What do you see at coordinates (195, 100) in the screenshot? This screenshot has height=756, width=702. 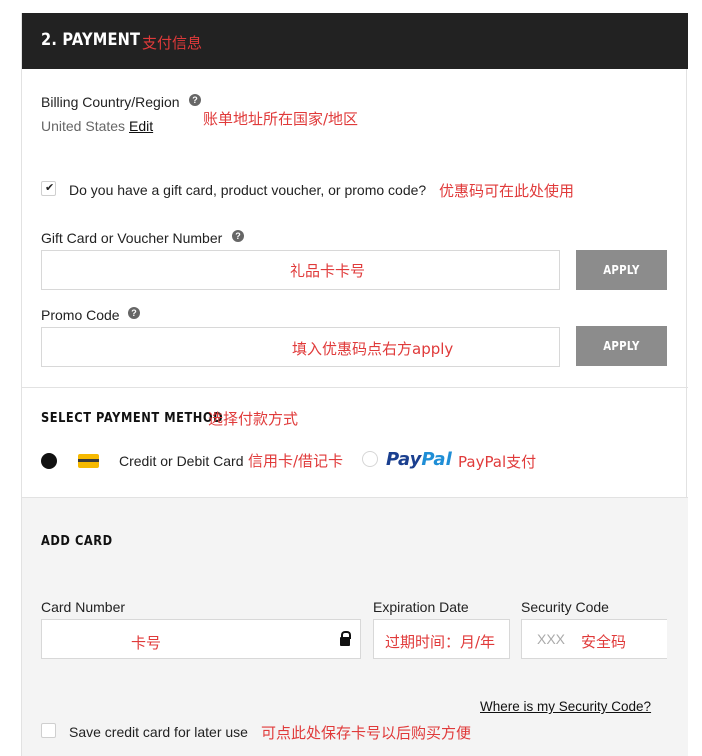 I see `billing-help-icon: ?` at bounding box center [195, 100].